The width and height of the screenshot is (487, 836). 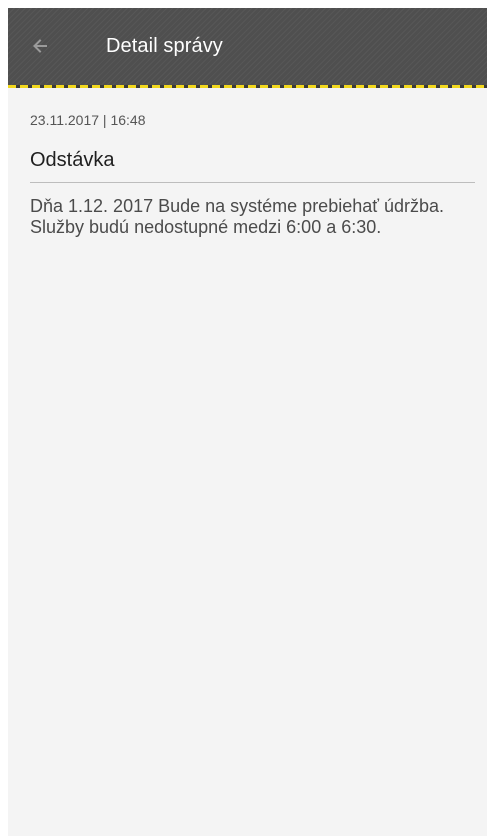 What do you see at coordinates (164, 46) in the screenshot?
I see `page-title: Detail správy` at bounding box center [164, 46].